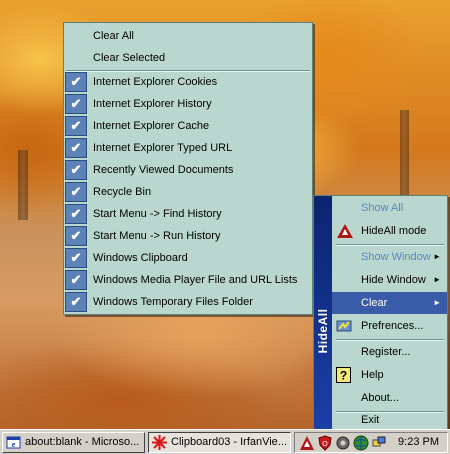 Image resolution: width=450 pixels, height=454 pixels. I want to click on exit-item: Exit, so click(389, 420).